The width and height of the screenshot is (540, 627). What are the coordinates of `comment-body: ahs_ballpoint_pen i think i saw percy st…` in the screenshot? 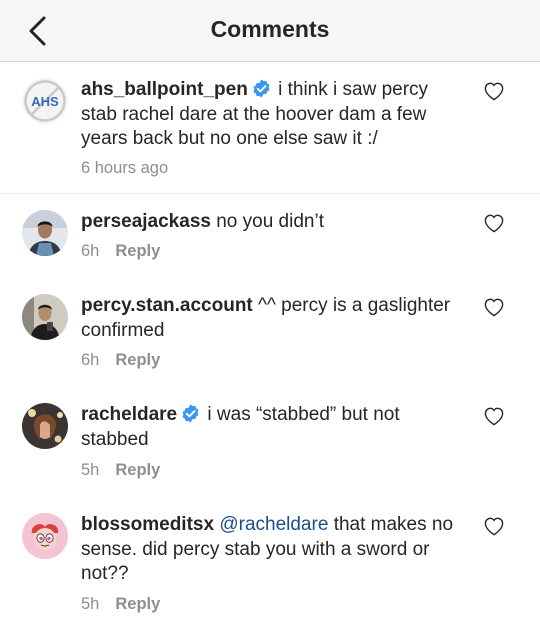 It's located at (273, 115).